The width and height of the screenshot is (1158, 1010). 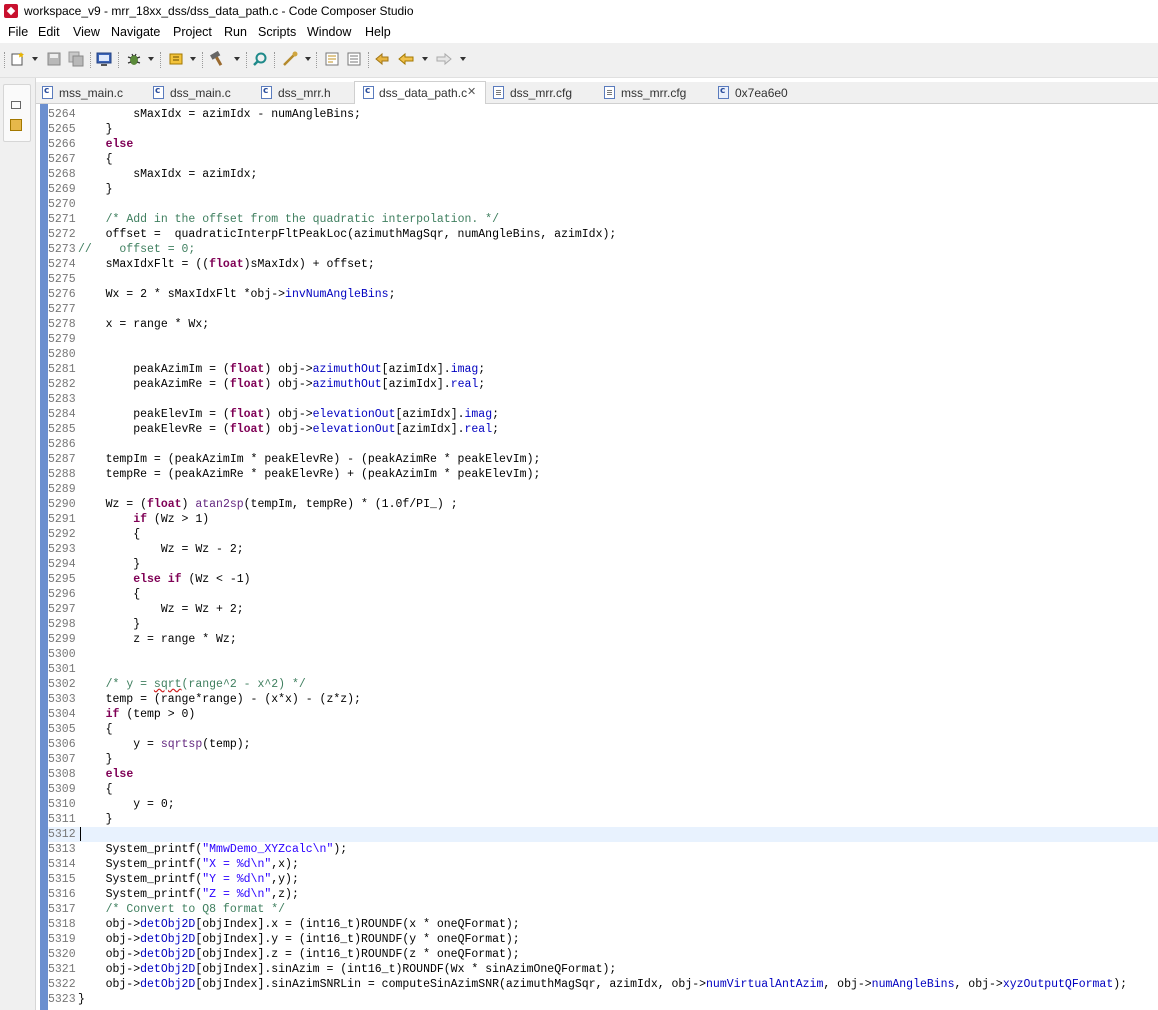 I want to click on close-tab-icon: ✕, so click(x=471, y=91).